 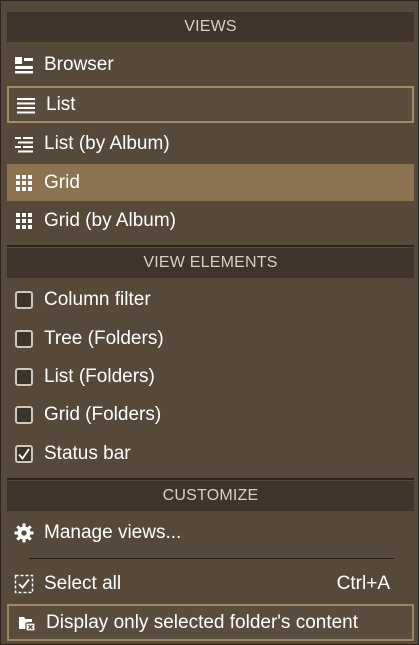 I want to click on browser-layout-icon, so click(x=24, y=65).